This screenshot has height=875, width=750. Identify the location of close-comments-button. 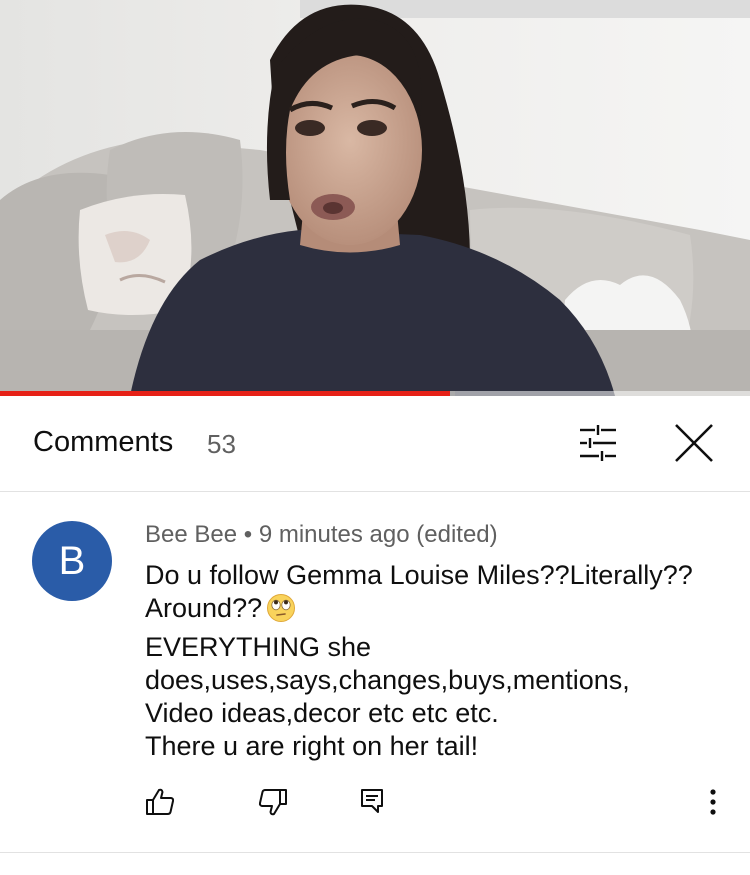
(694, 443).